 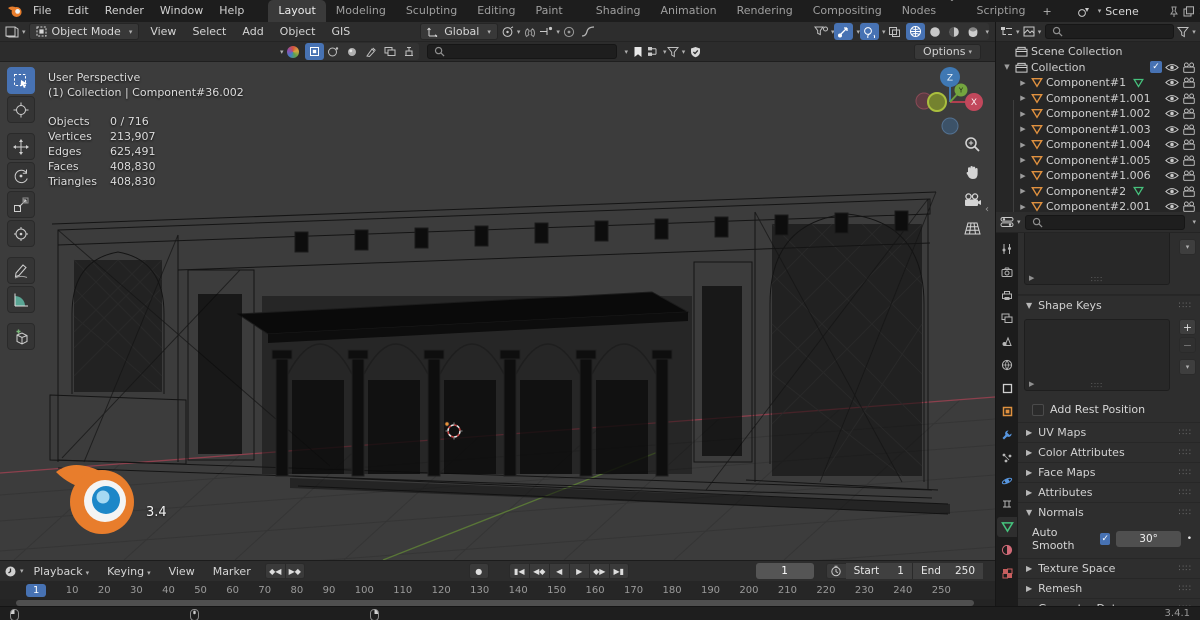 What do you see at coordinates (77, 11) in the screenshot?
I see `menu-edit: Edit` at bounding box center [77, 11].